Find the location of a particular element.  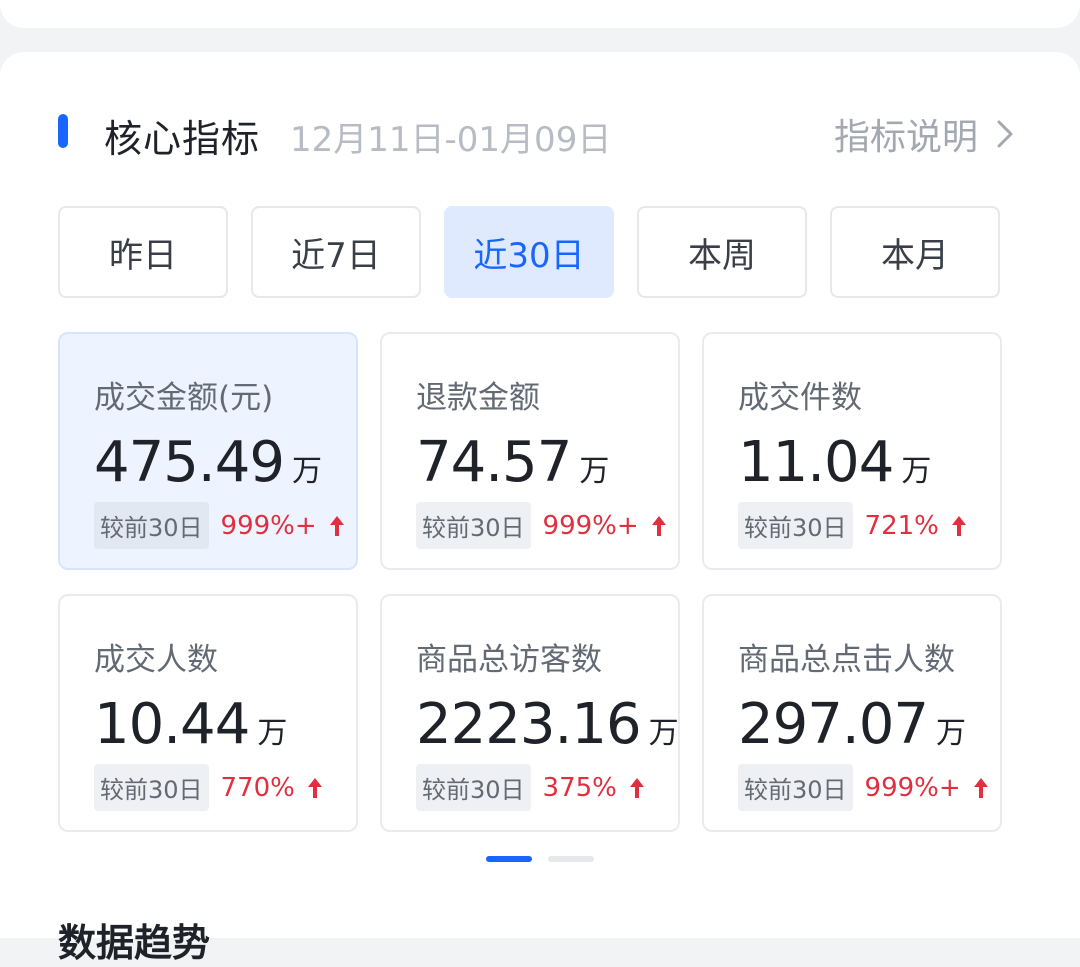

metric-label: 成交金额(元) is located at coordinates (184, 398).